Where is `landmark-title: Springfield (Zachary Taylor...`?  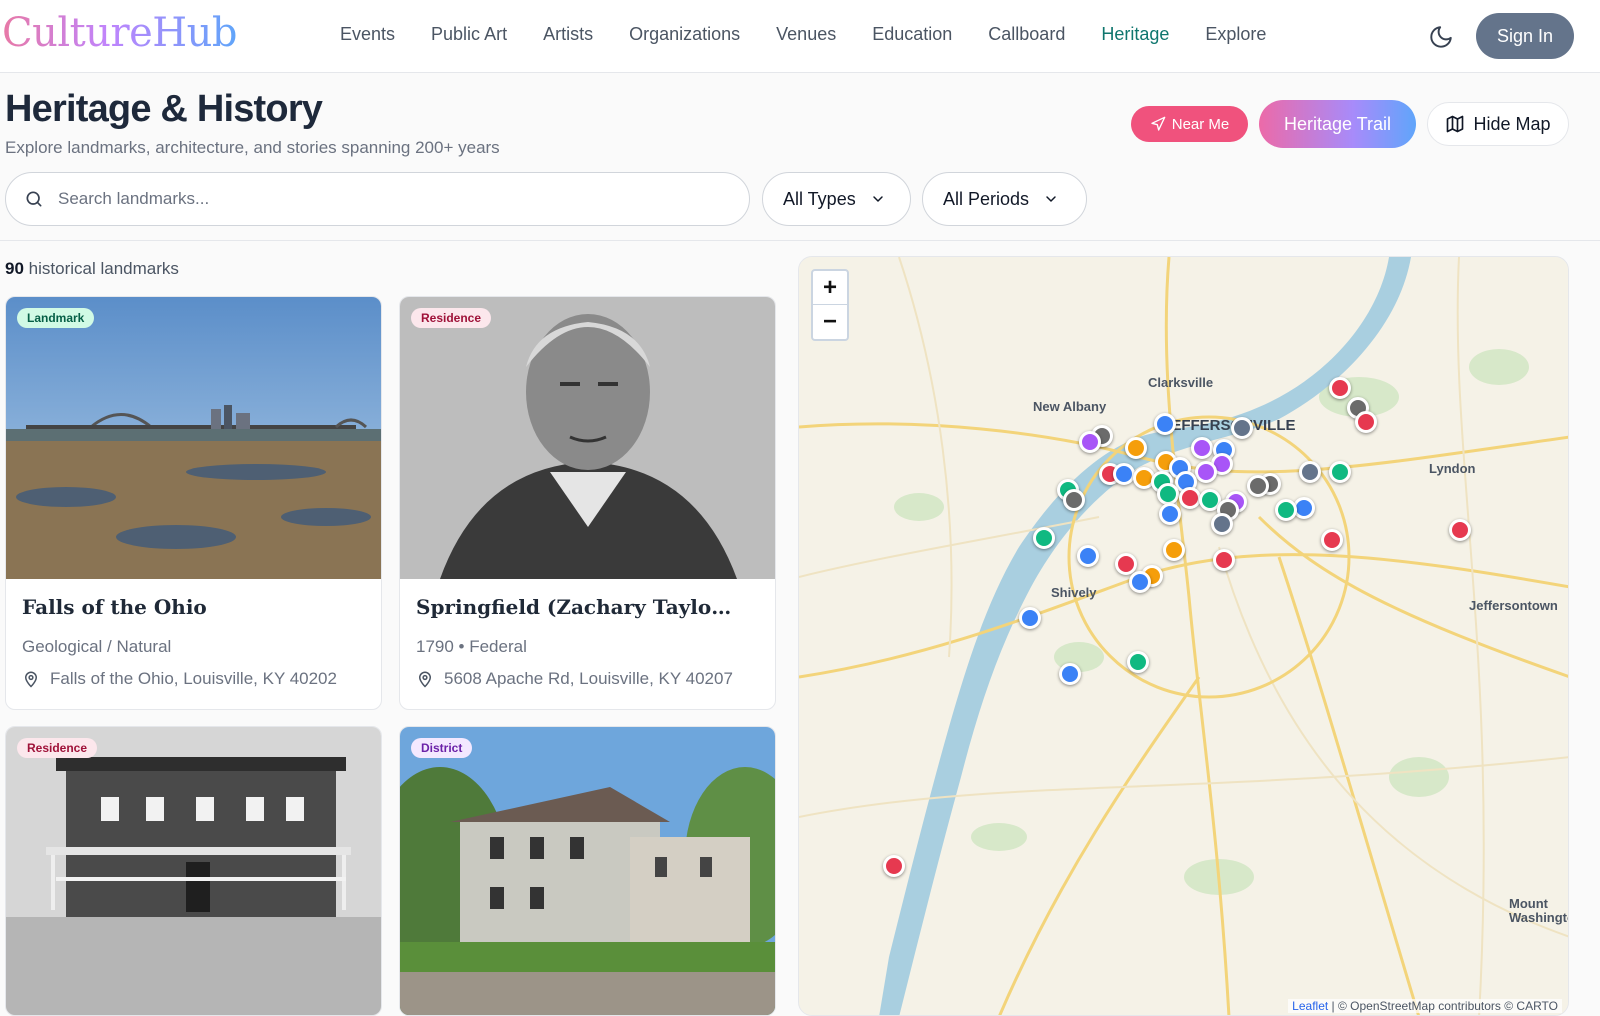 landmark-title: Springfield (Zachary Taylor... is located at coordinates (576, 607).